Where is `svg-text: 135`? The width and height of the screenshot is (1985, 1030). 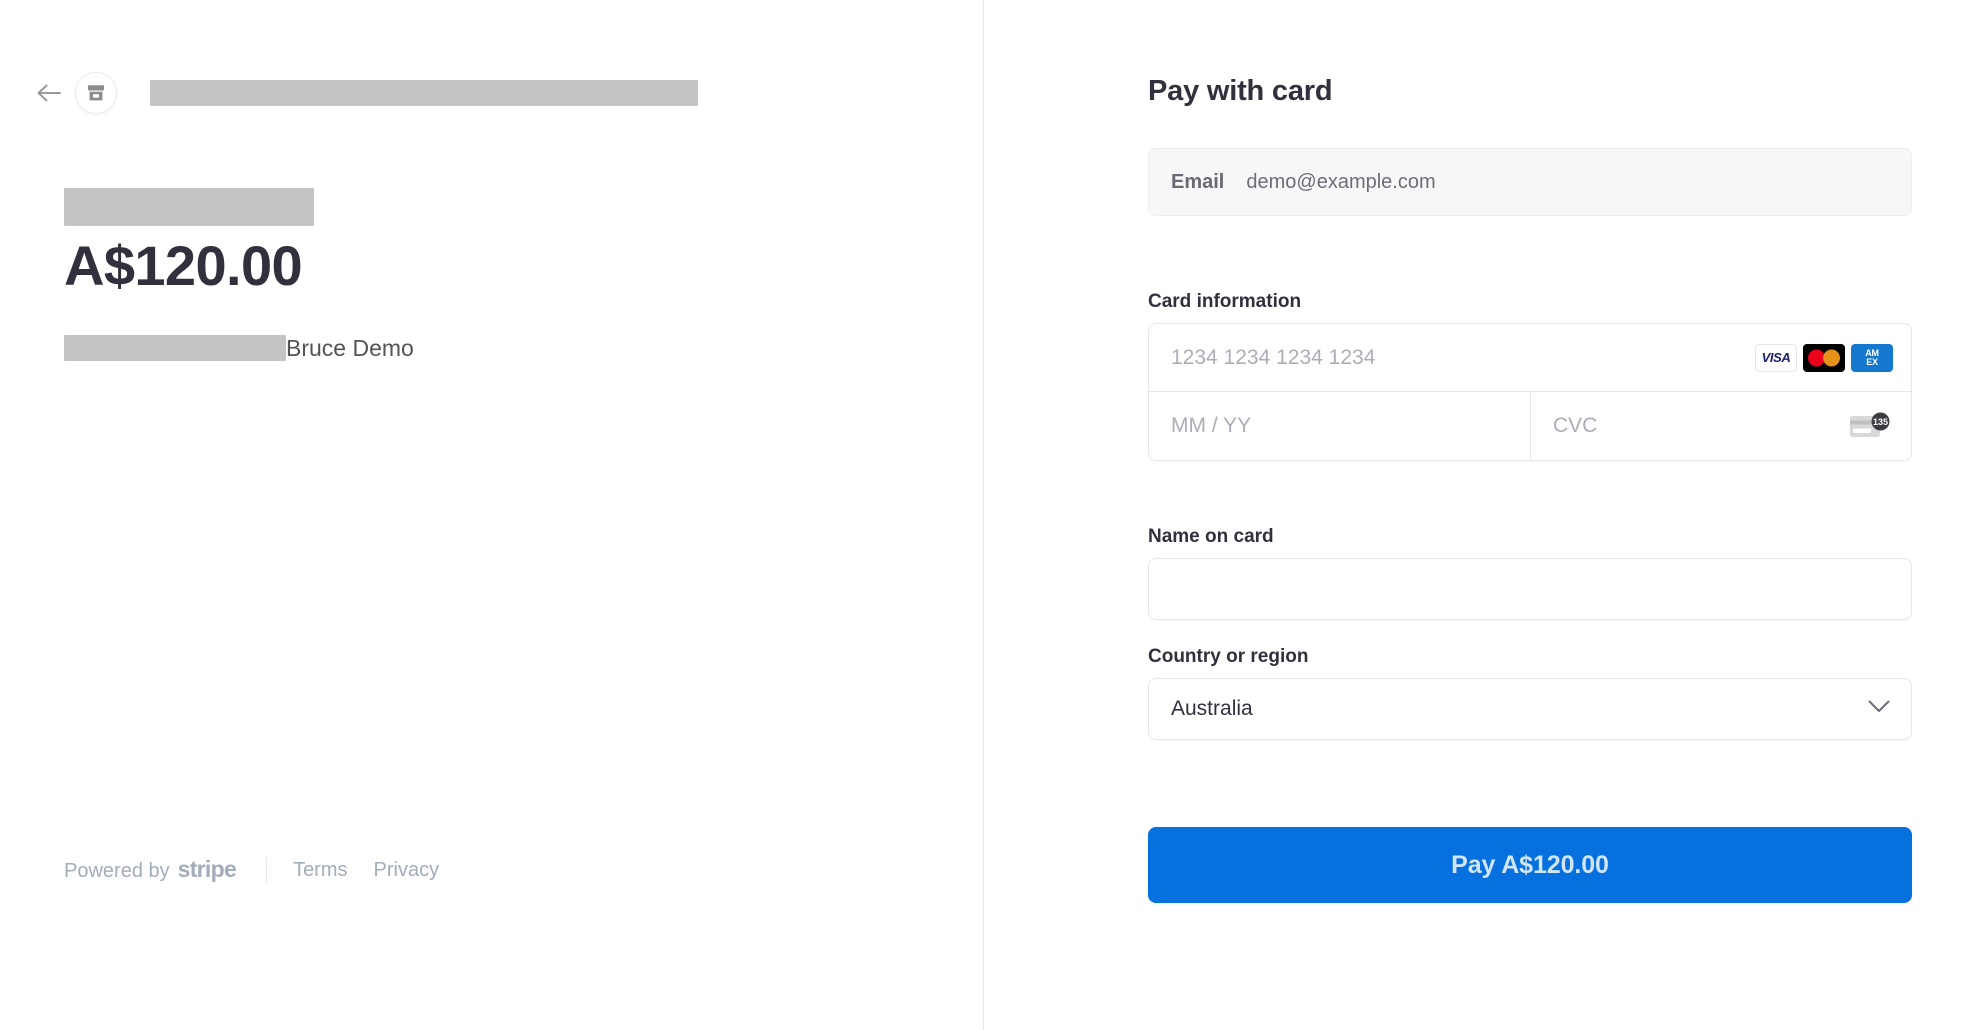 svg-text: 135 is located at coordinates (1880, 422).